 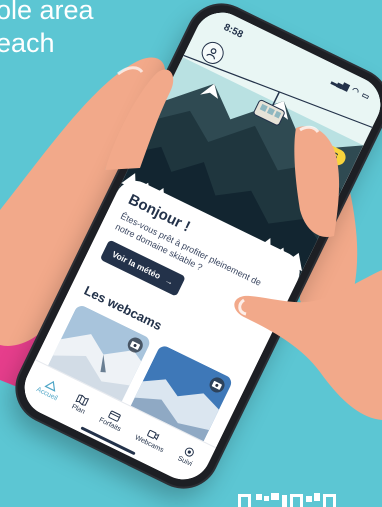 What do you see at coordinates (139, 119) in the screenshot?
I see `left-thumb` at bounding box center [139, 119].